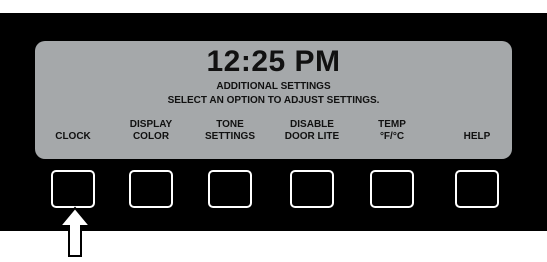 This screenshot has height=262, width=547. I want to click on option-label-temp-unit: TEMP °F/°C, so click(392, 130).